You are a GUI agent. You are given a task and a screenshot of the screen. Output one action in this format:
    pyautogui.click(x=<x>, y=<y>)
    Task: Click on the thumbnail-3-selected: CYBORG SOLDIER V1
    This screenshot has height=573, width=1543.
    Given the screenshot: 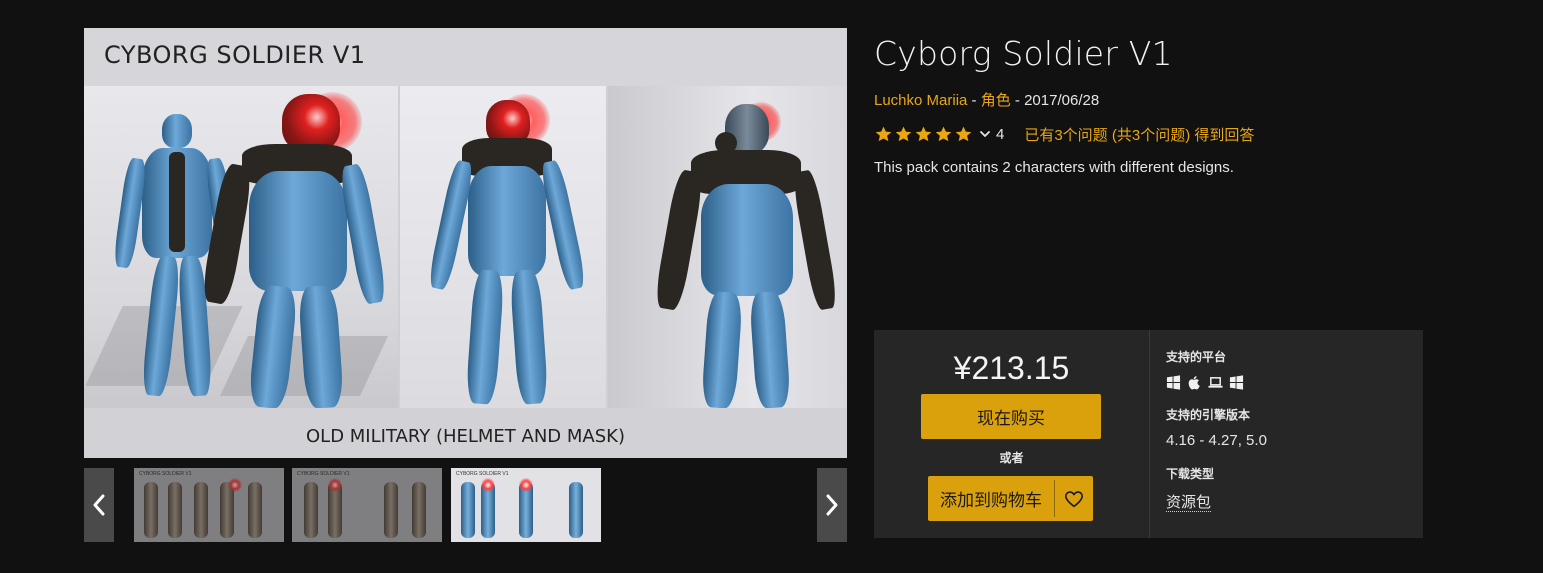 What is the action you would take?
    pyautogui.click(x=526, y=505)
    